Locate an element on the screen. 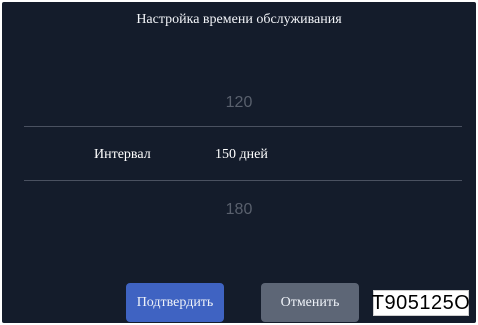  picker-divider-top is located at coordinates (243, 126).